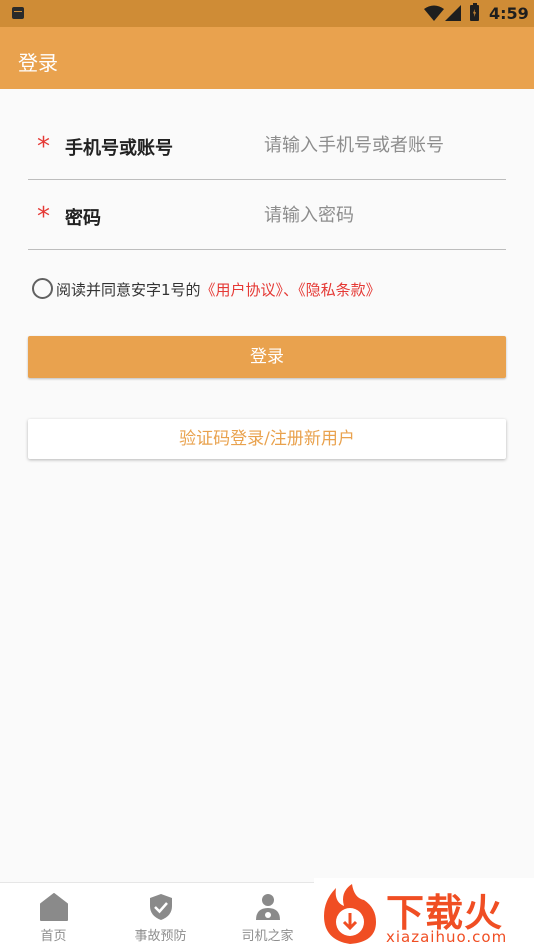 The image size is (534, 950). Describe the element at coordinates (267, 439) in the screenshot. I see `code-login-button: 验证码登录/注册新用户` at that location.